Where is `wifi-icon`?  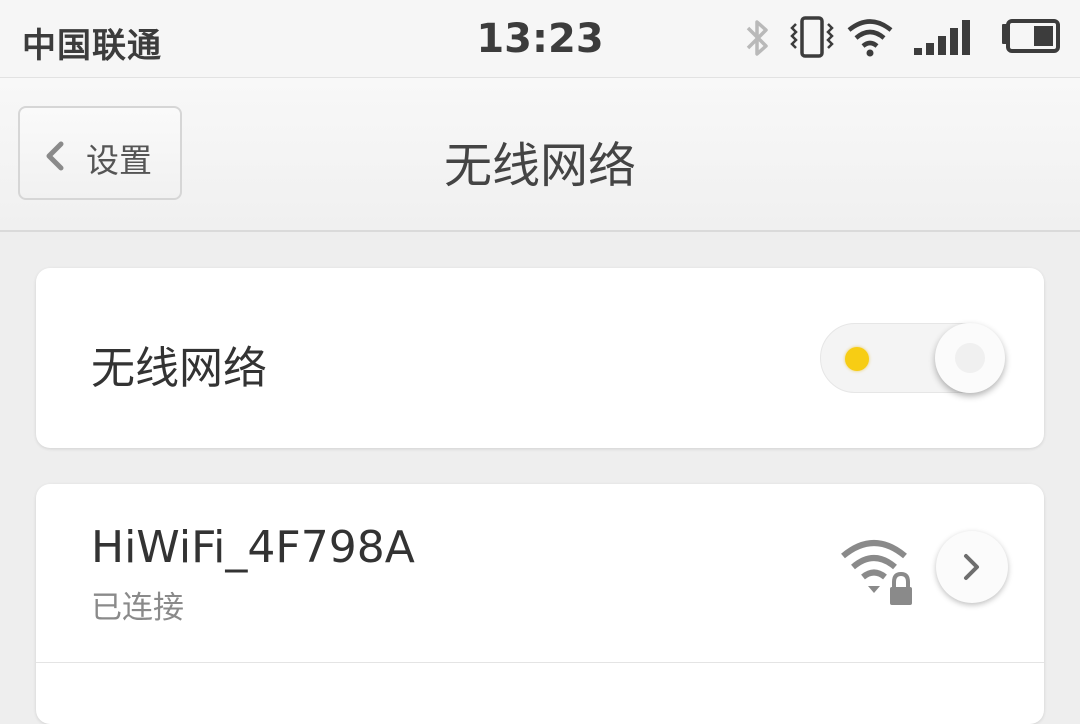
wifi-icon is located at coordinates (870, 38).